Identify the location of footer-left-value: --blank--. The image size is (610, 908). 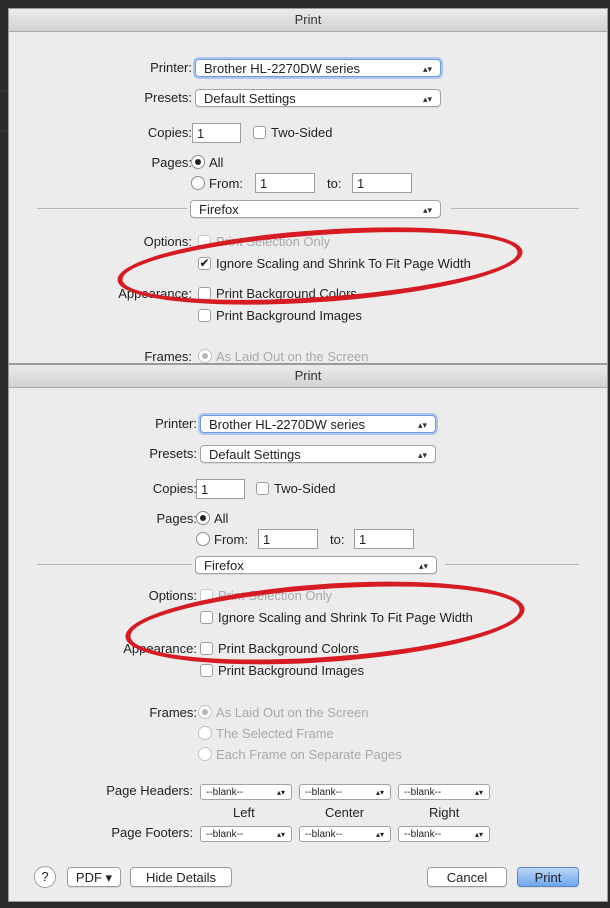
(225, 834).